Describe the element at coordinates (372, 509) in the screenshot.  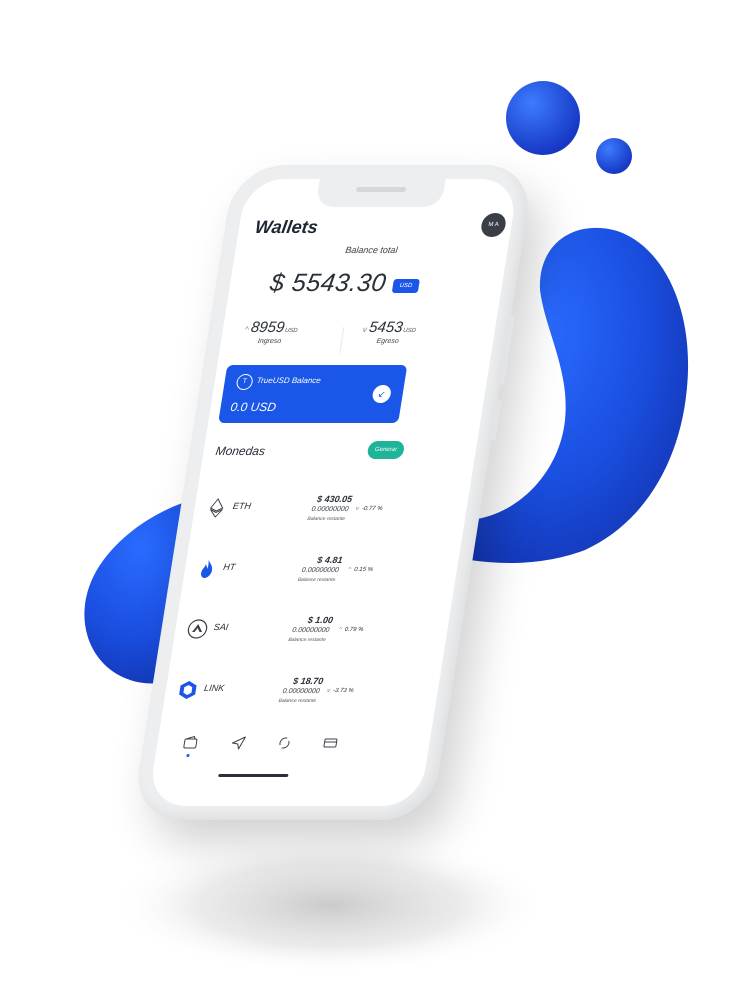
I see `change-value: -0.77 %` at that location.